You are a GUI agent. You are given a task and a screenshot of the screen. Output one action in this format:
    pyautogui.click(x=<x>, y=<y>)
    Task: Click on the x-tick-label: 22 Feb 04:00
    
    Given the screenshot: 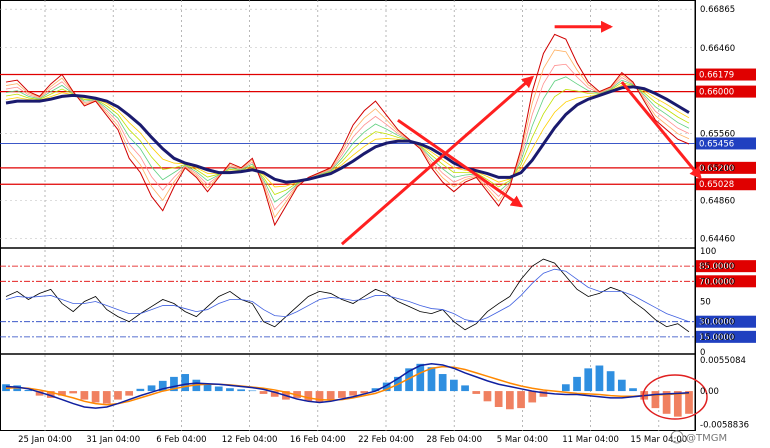 What is the action you would take?
    pyautogui.click(x=386, y=440)
    